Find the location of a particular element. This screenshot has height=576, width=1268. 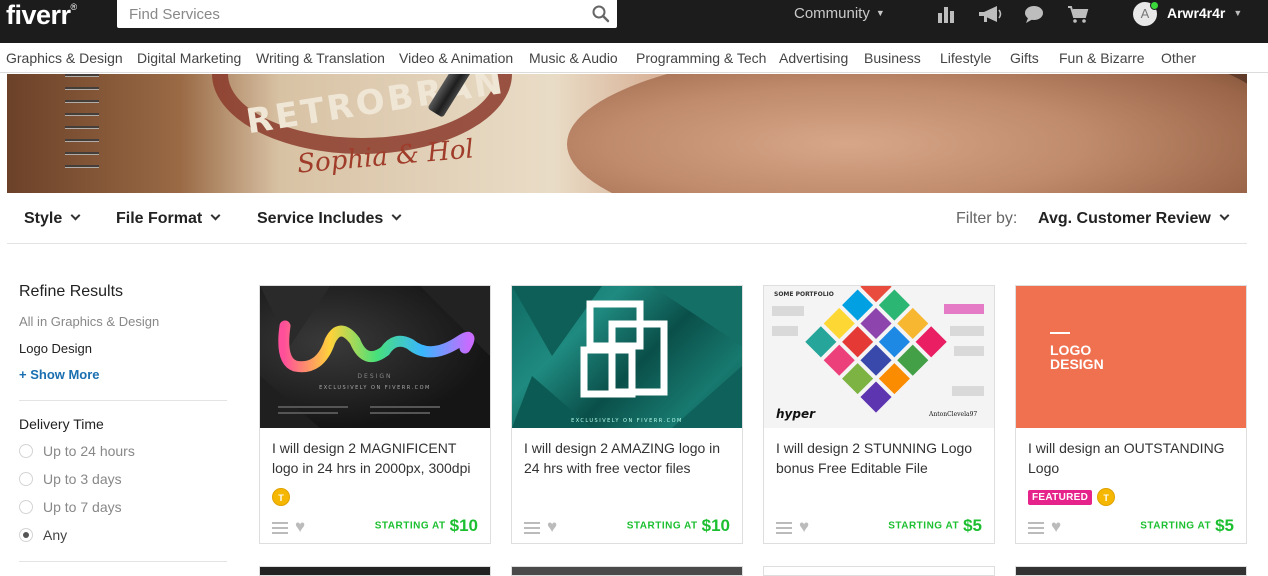

gig-thumbnail: SOME PORTFOLIO hyper AntonClevela97 is located at coordinates (879, 357).